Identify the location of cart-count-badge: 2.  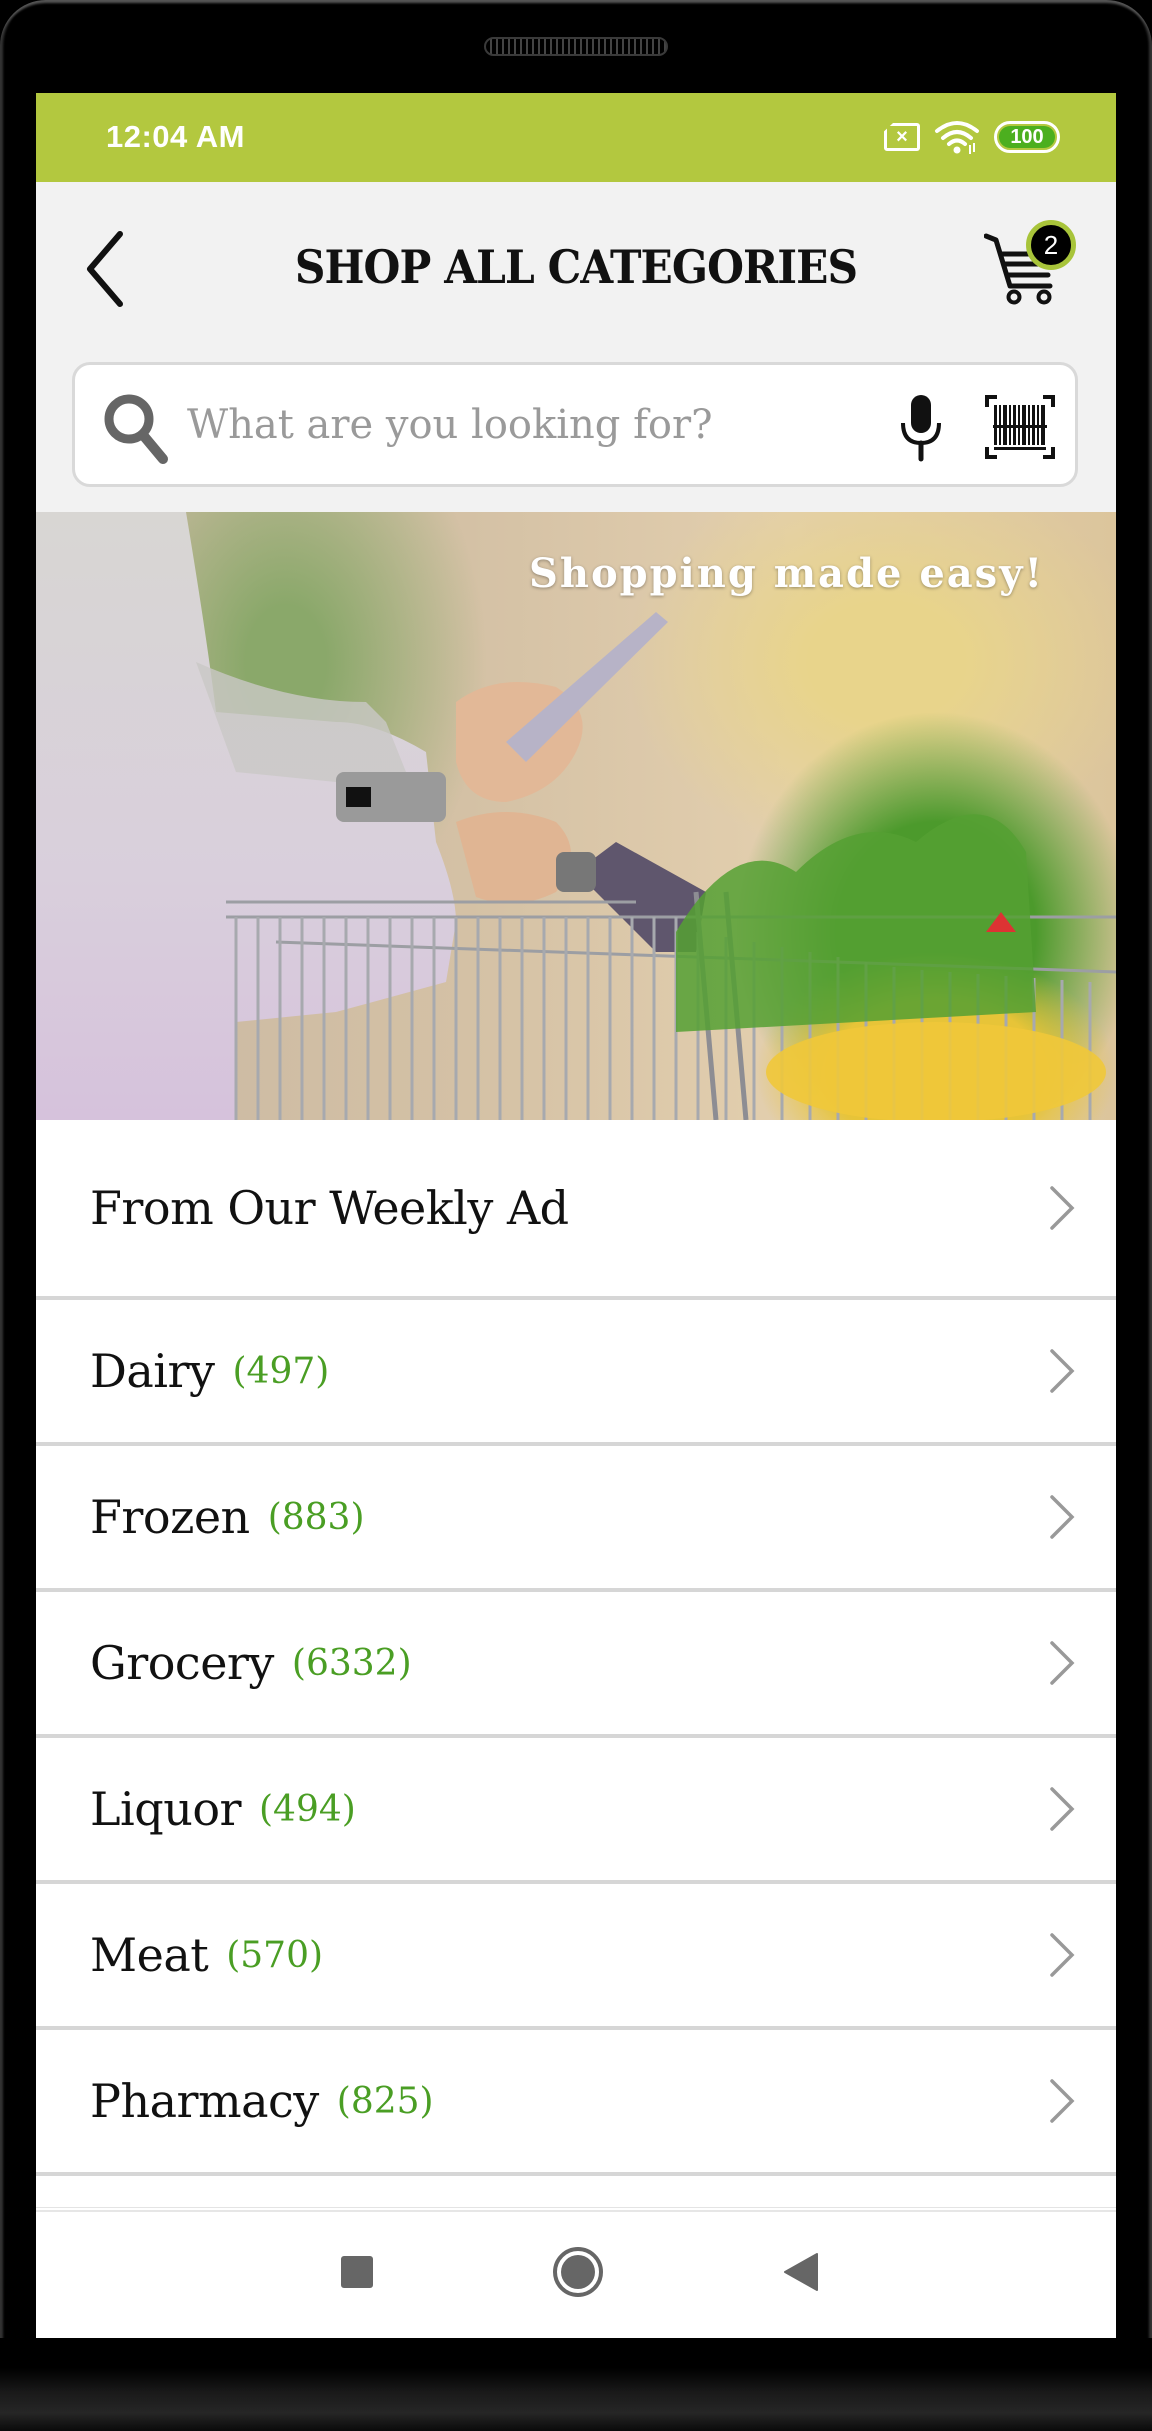
(1051, 245).